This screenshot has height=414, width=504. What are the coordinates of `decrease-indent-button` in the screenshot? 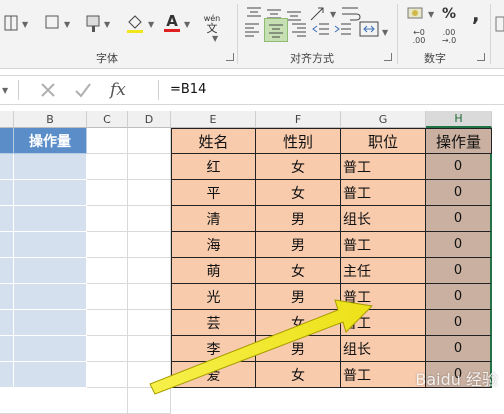 It's located at (321, 29).